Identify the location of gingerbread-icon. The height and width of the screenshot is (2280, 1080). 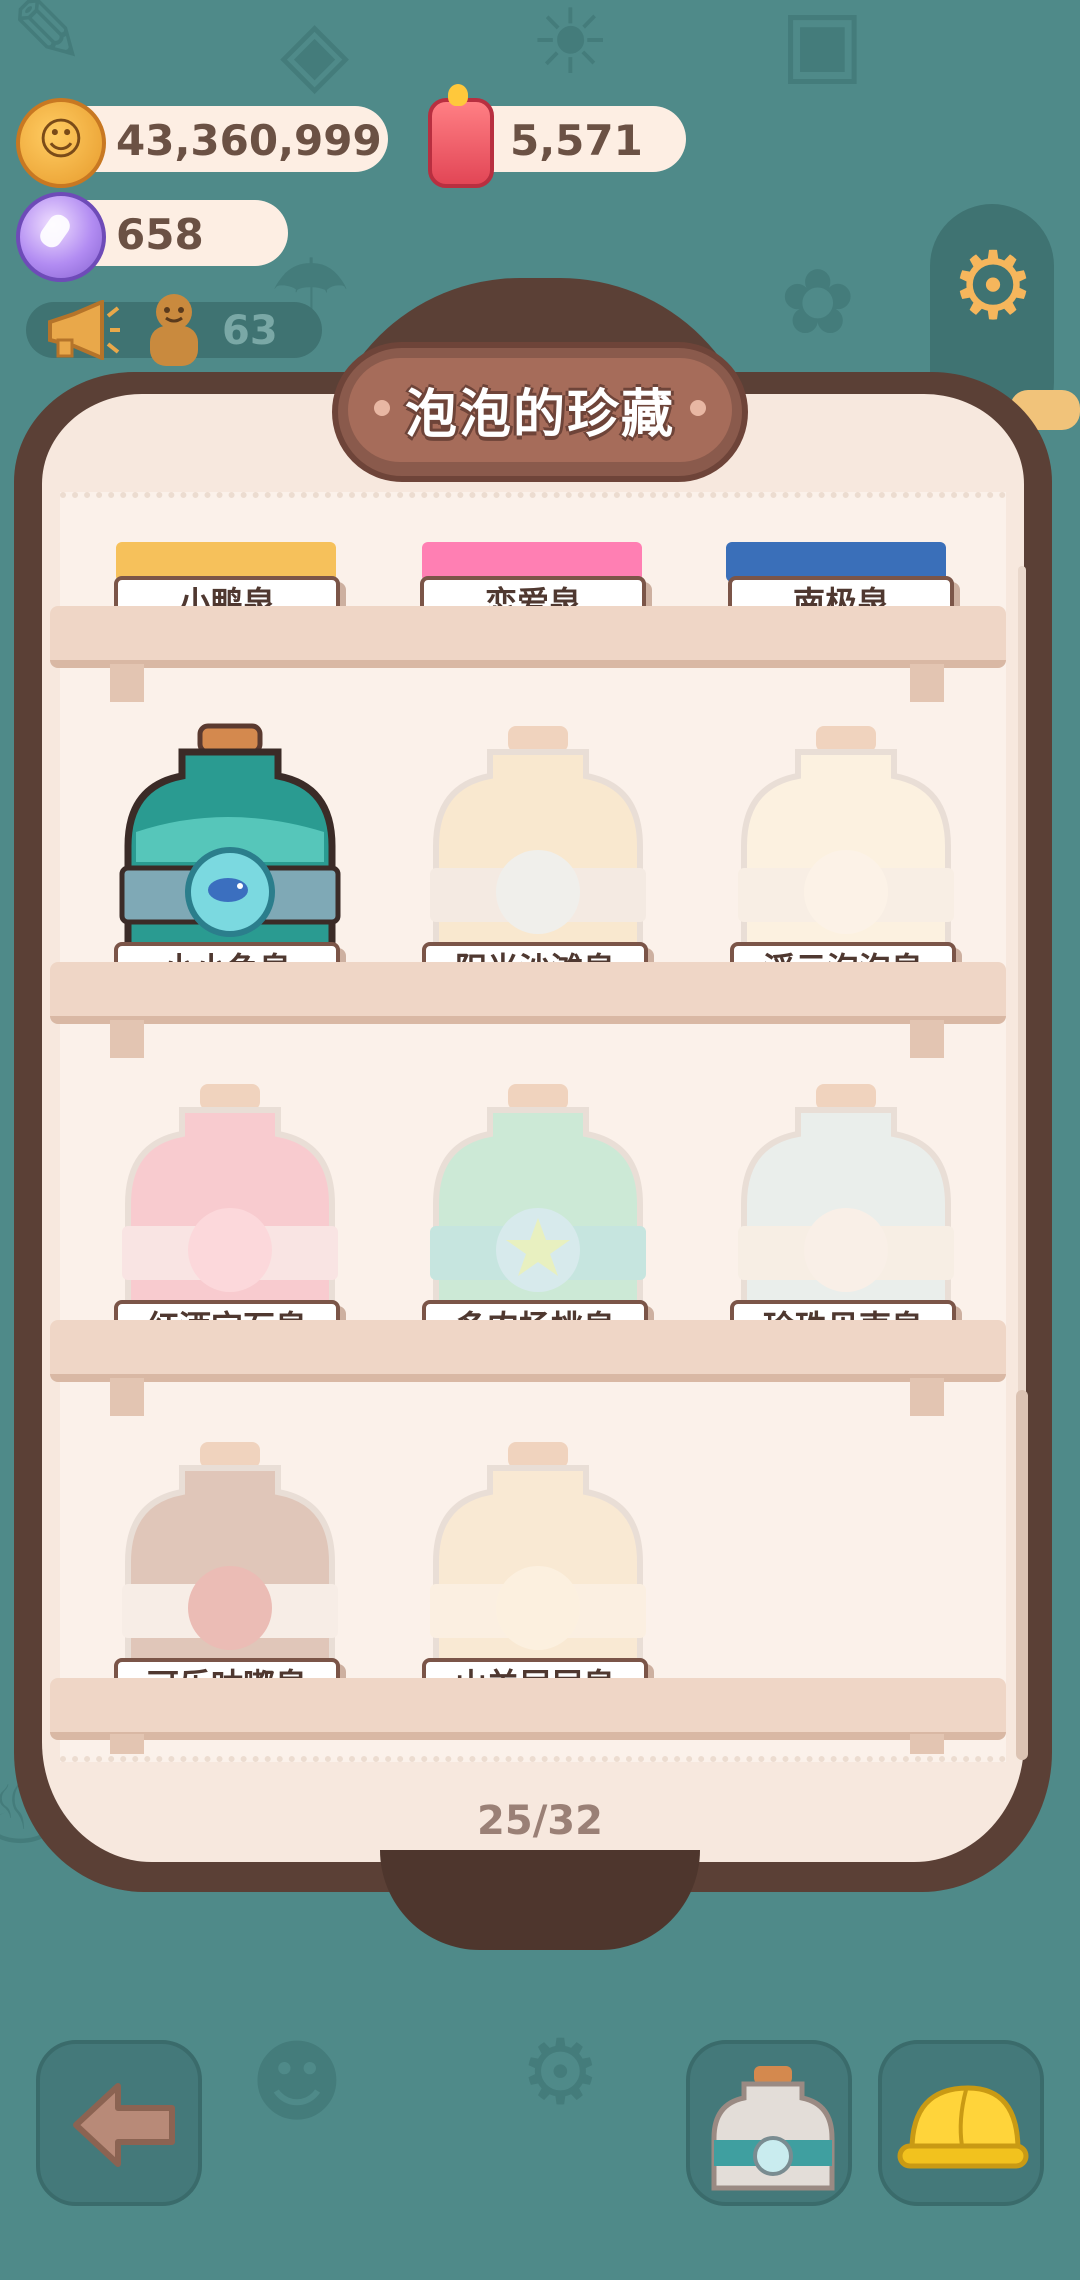
(174, 330).